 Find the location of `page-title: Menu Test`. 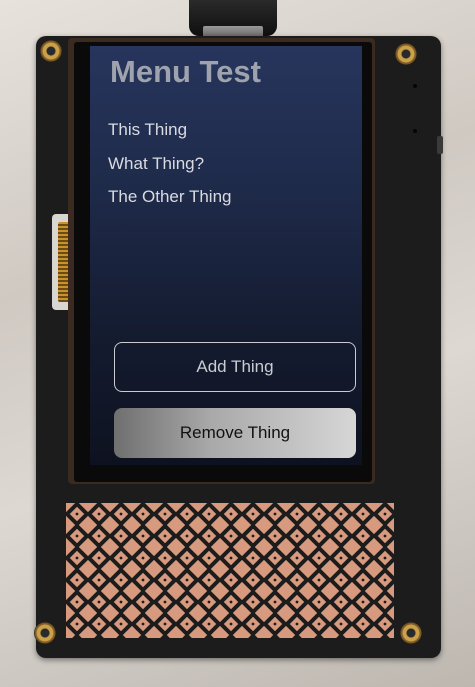

page-title: Menu Test is located at coordinates (185, 71).